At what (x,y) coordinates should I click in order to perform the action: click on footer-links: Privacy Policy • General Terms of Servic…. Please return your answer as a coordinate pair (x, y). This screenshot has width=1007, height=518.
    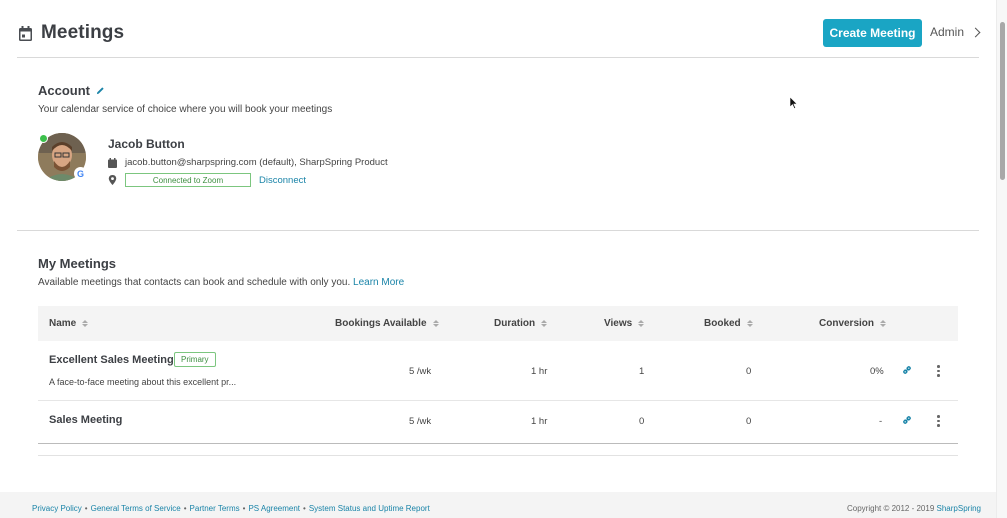
    Looking at the image, I should click on (231, 508).